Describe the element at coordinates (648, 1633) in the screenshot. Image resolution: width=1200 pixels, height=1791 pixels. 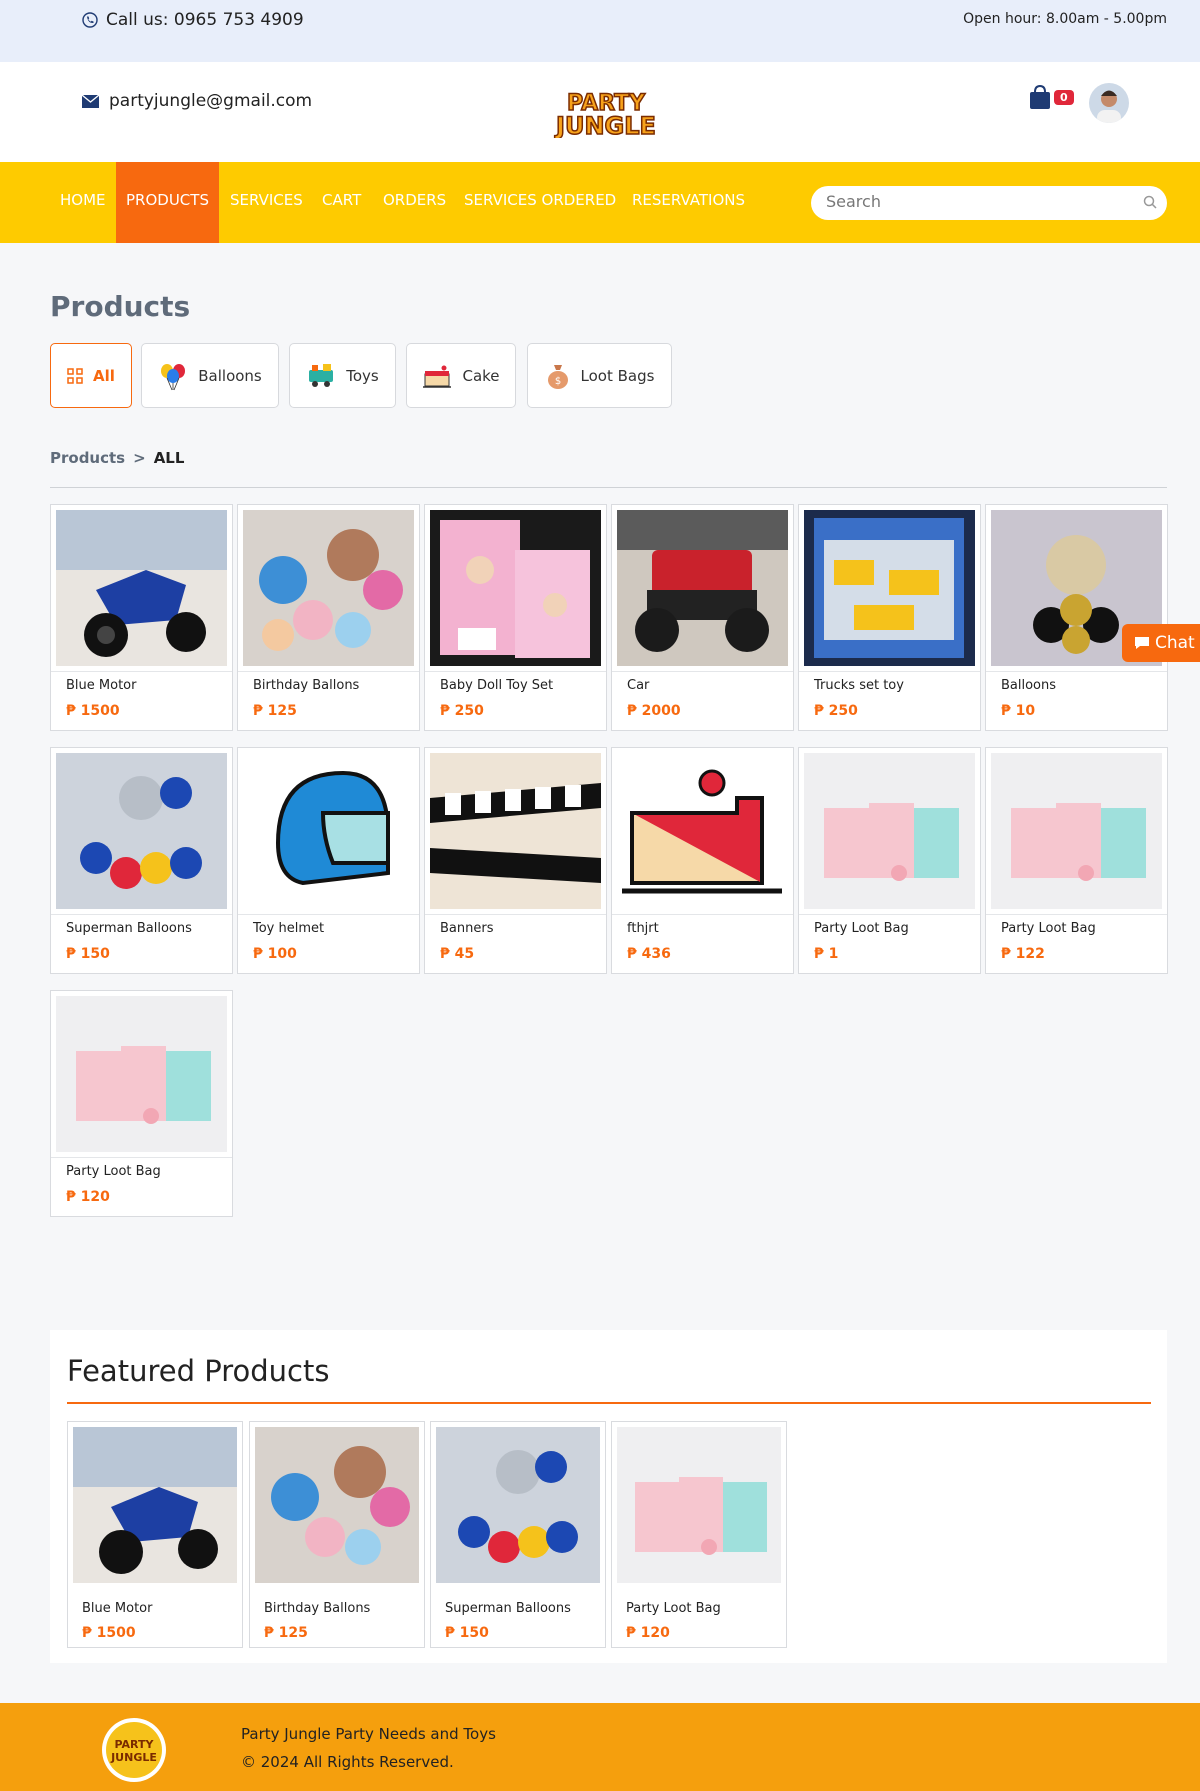
I see `product-price: ₱ 120` at that location.